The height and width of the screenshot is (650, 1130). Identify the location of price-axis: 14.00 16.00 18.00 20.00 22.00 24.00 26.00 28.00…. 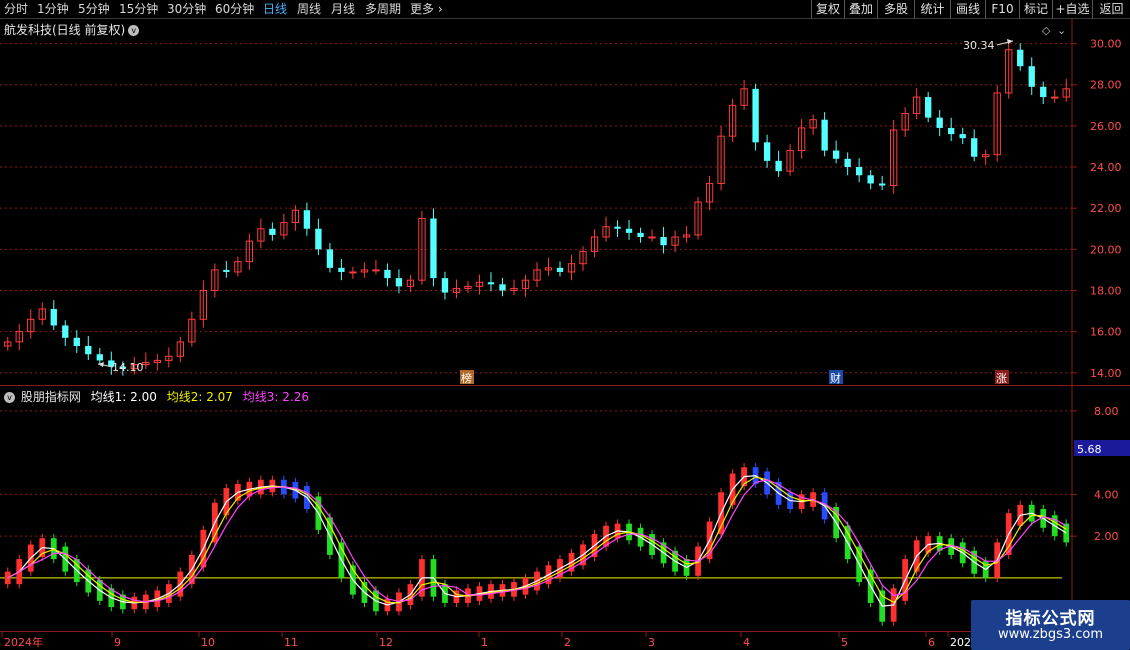
(1096, 202).